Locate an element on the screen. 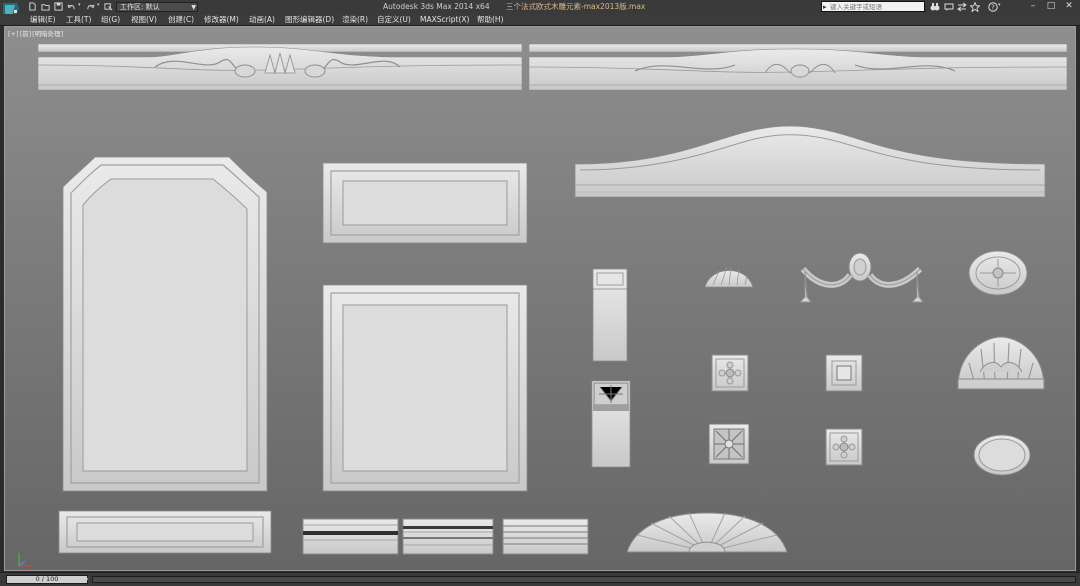  maximize-icon: □ is located at coordinates (1051, 6).